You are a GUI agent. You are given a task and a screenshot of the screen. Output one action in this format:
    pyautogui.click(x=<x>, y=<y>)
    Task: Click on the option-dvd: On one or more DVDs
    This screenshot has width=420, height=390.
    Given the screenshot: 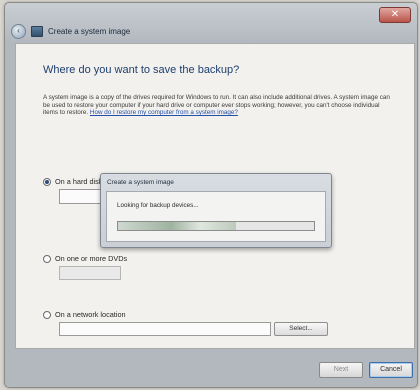 What is the action you would take?
    pyautogui.click(x=85, y=258)
    